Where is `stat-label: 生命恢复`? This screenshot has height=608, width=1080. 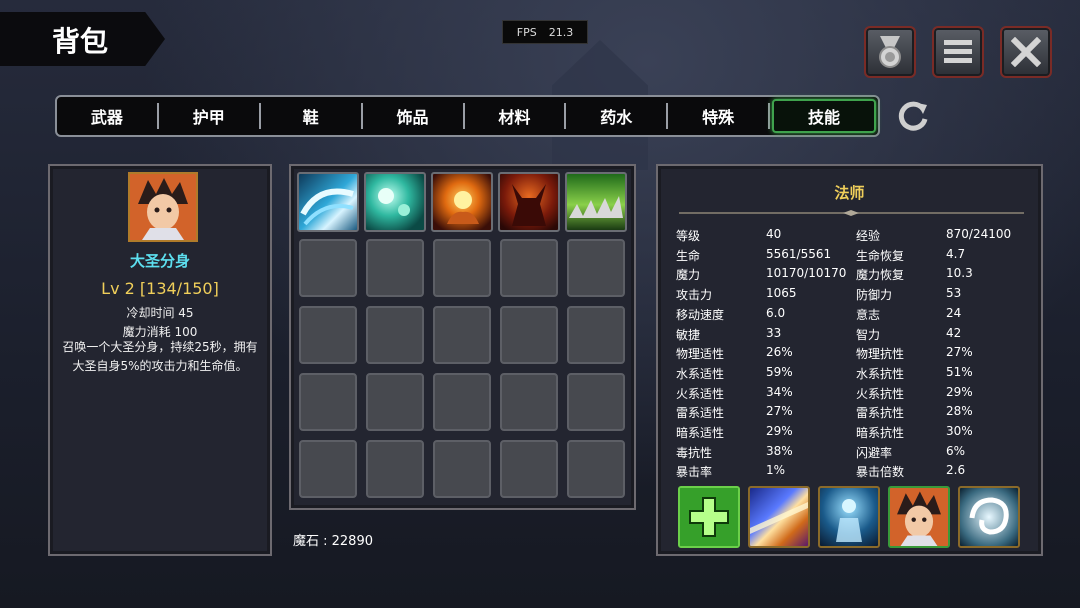
stat-label: 生命恢复 is located at coordinates (880, 255).